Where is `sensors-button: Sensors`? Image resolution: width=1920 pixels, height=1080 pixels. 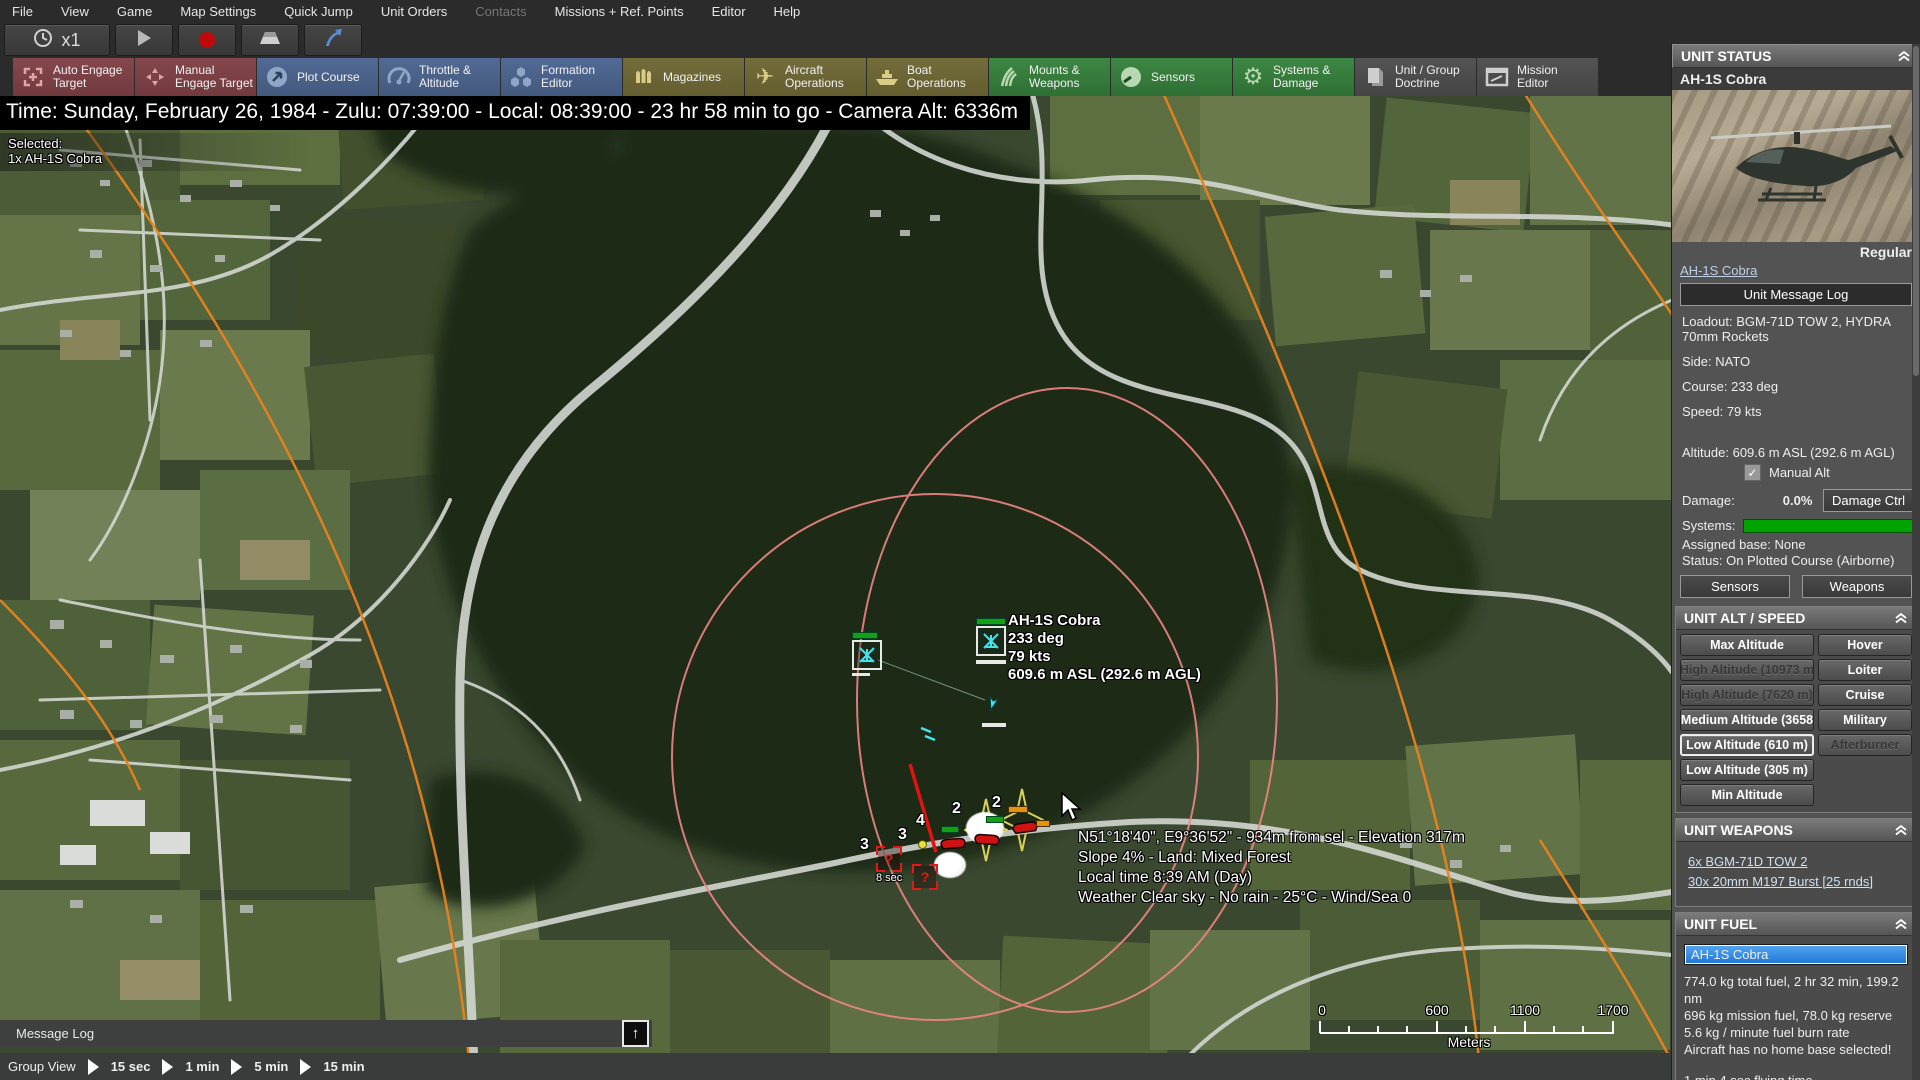
sensors-button: Sensors is located at coordinates (1171, 77).